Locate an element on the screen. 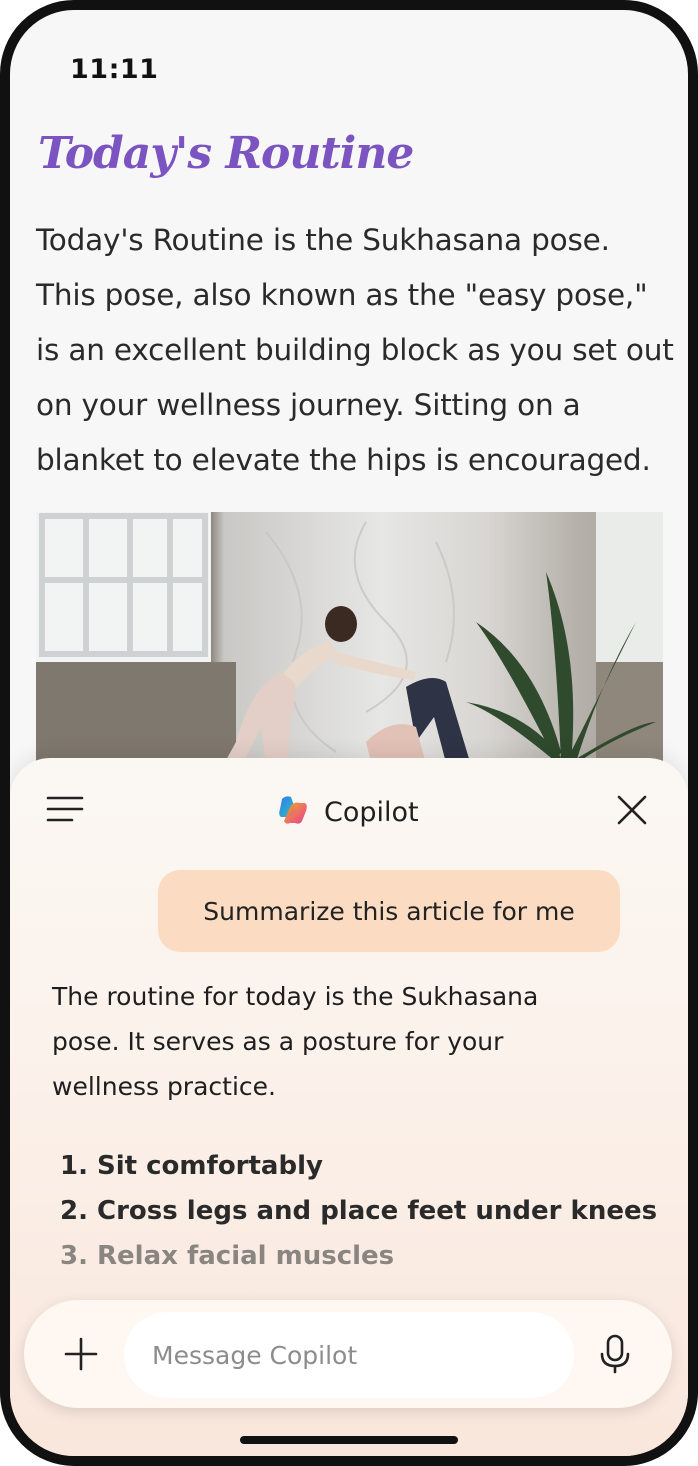 The height and width of the screenshot is (1466, 698). step-item: 3. Relax facial muscles is located at coordinates (227, 1256).